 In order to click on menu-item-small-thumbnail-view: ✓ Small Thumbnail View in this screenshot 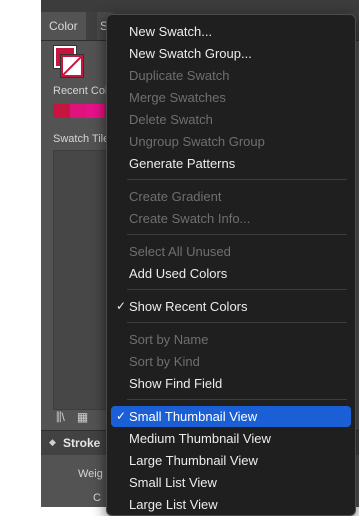, I will do `click(231, 416)`.